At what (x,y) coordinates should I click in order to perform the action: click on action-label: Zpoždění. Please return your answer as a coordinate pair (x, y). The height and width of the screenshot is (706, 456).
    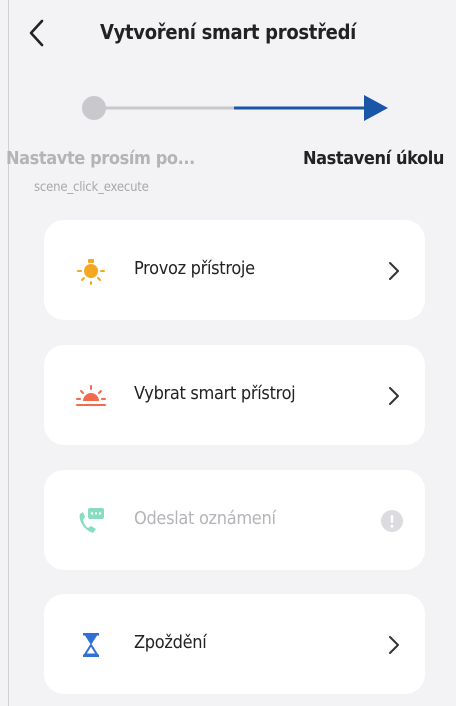
    Looking at the image, I should click on (170, 642).